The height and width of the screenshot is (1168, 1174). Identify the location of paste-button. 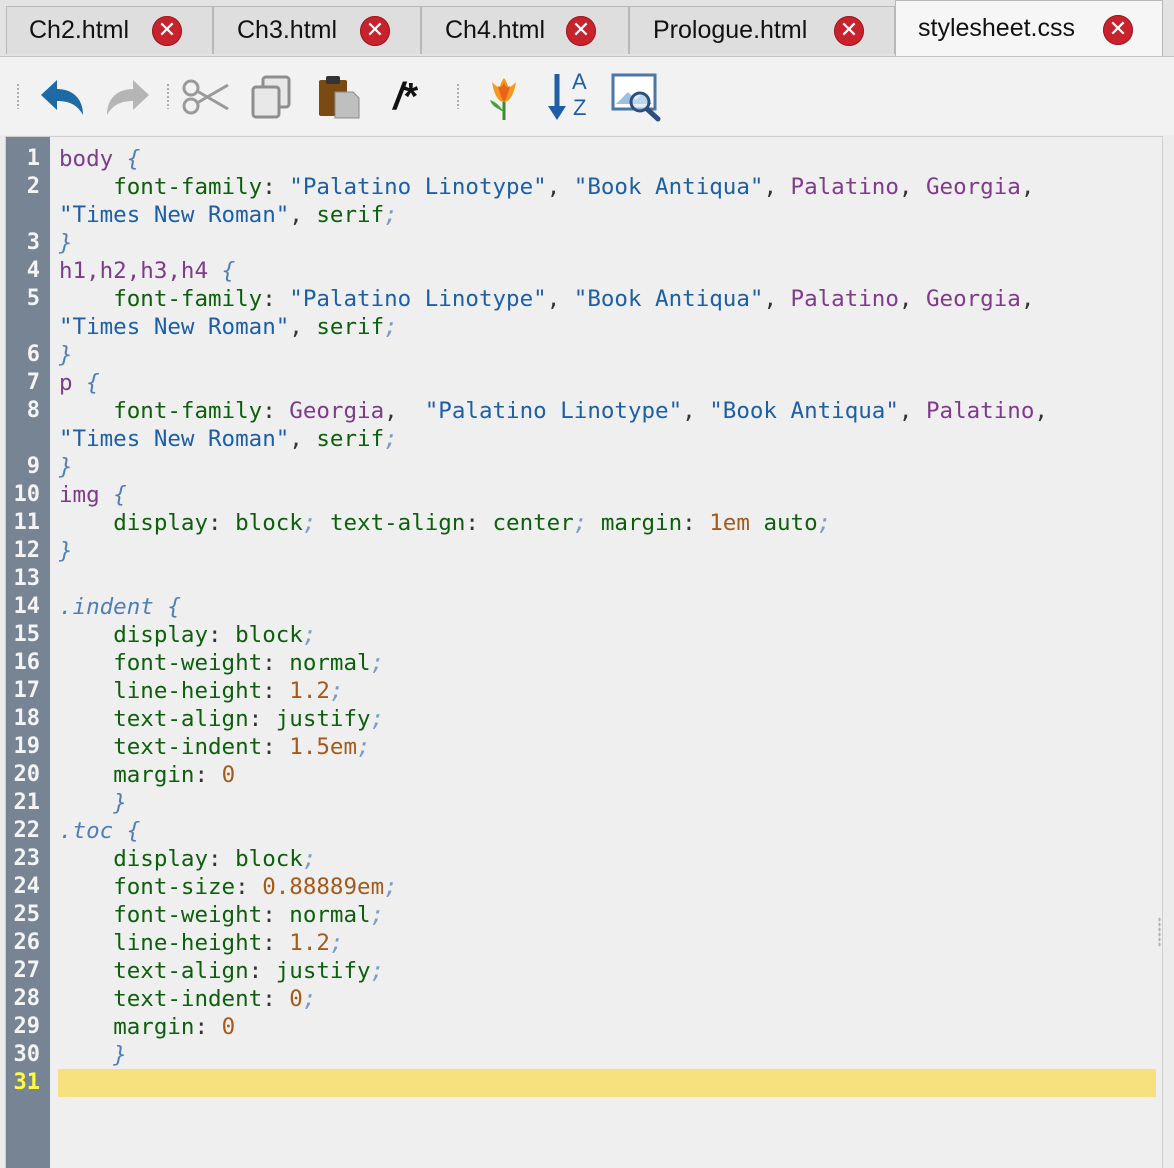
(338, 97).